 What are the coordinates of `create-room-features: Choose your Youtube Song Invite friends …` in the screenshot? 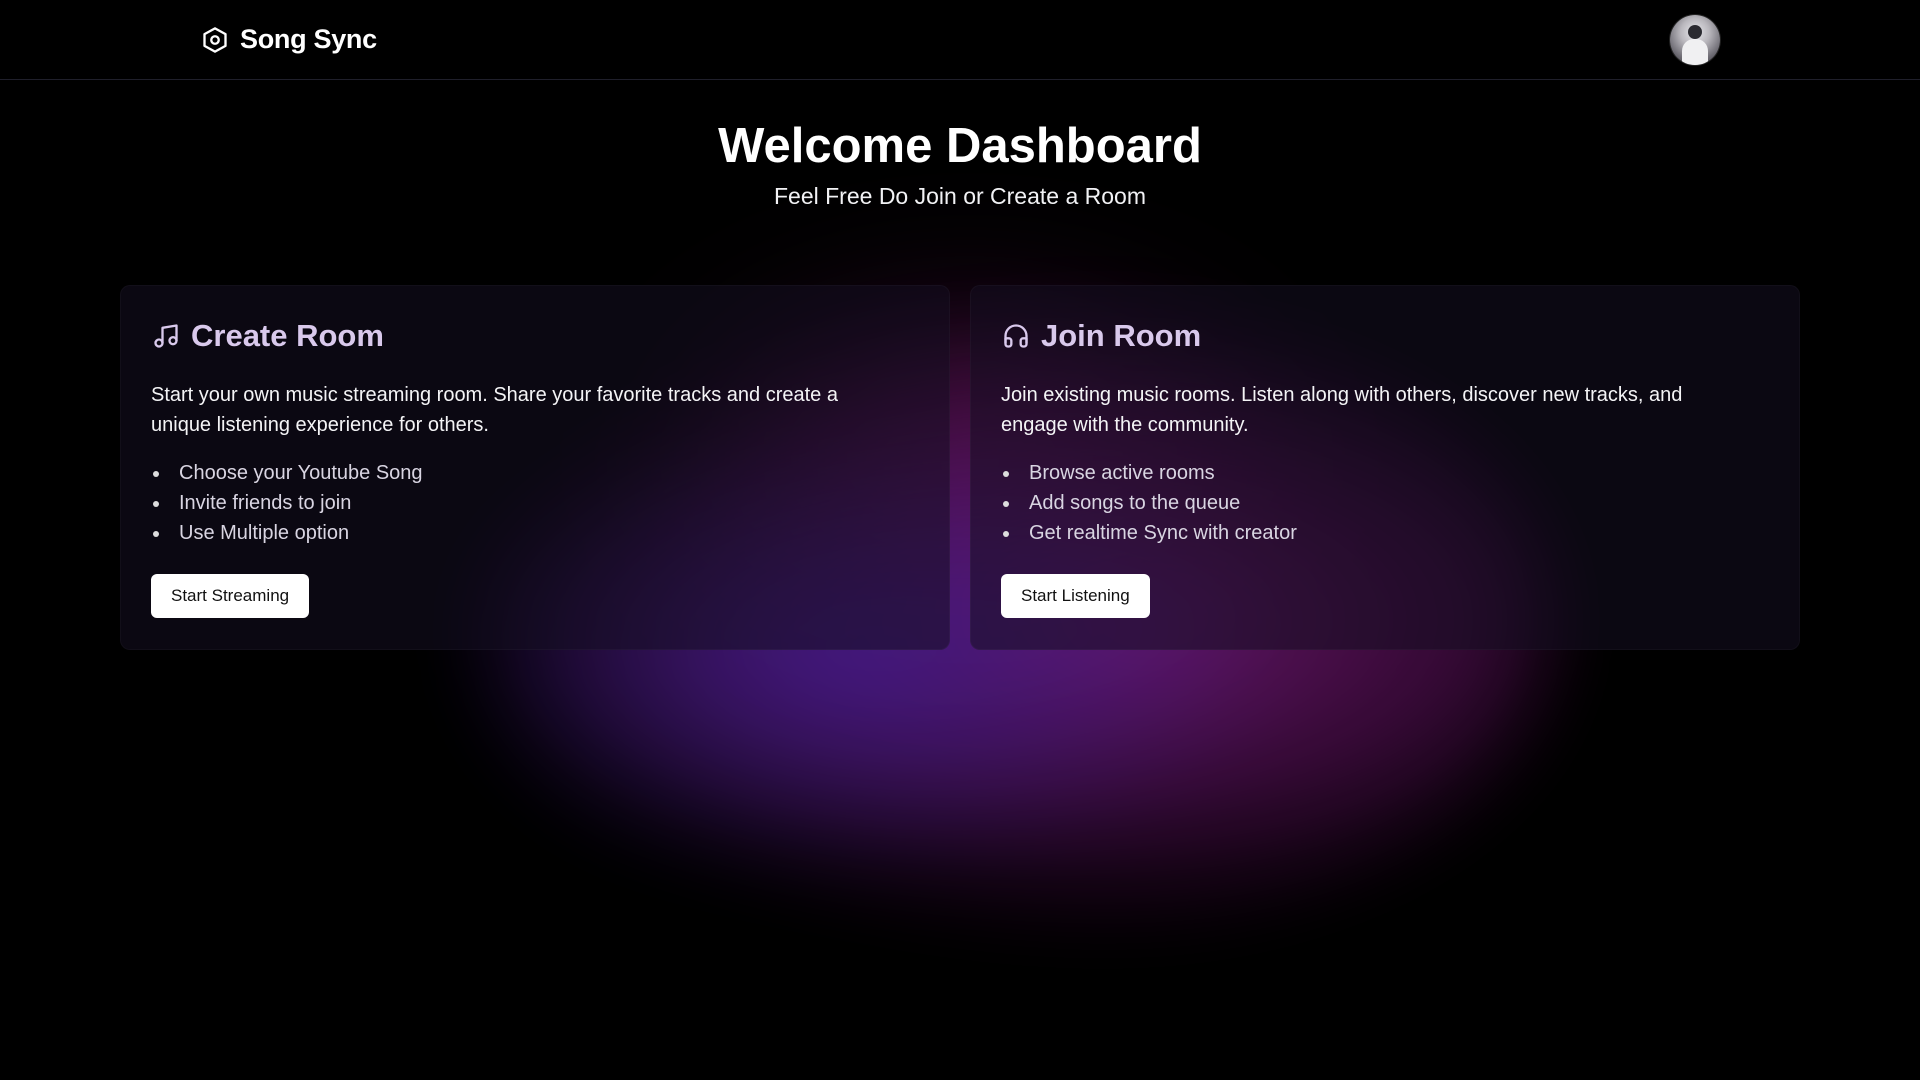 It's located at (535, 503).